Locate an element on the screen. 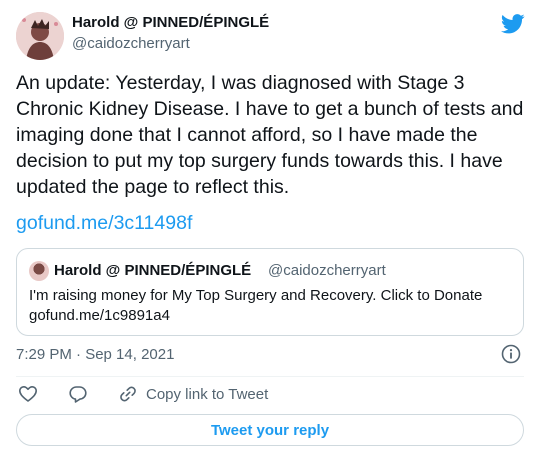 This screenshot has width=540, height=462. reply-icon is located at coordinates (78, 394).